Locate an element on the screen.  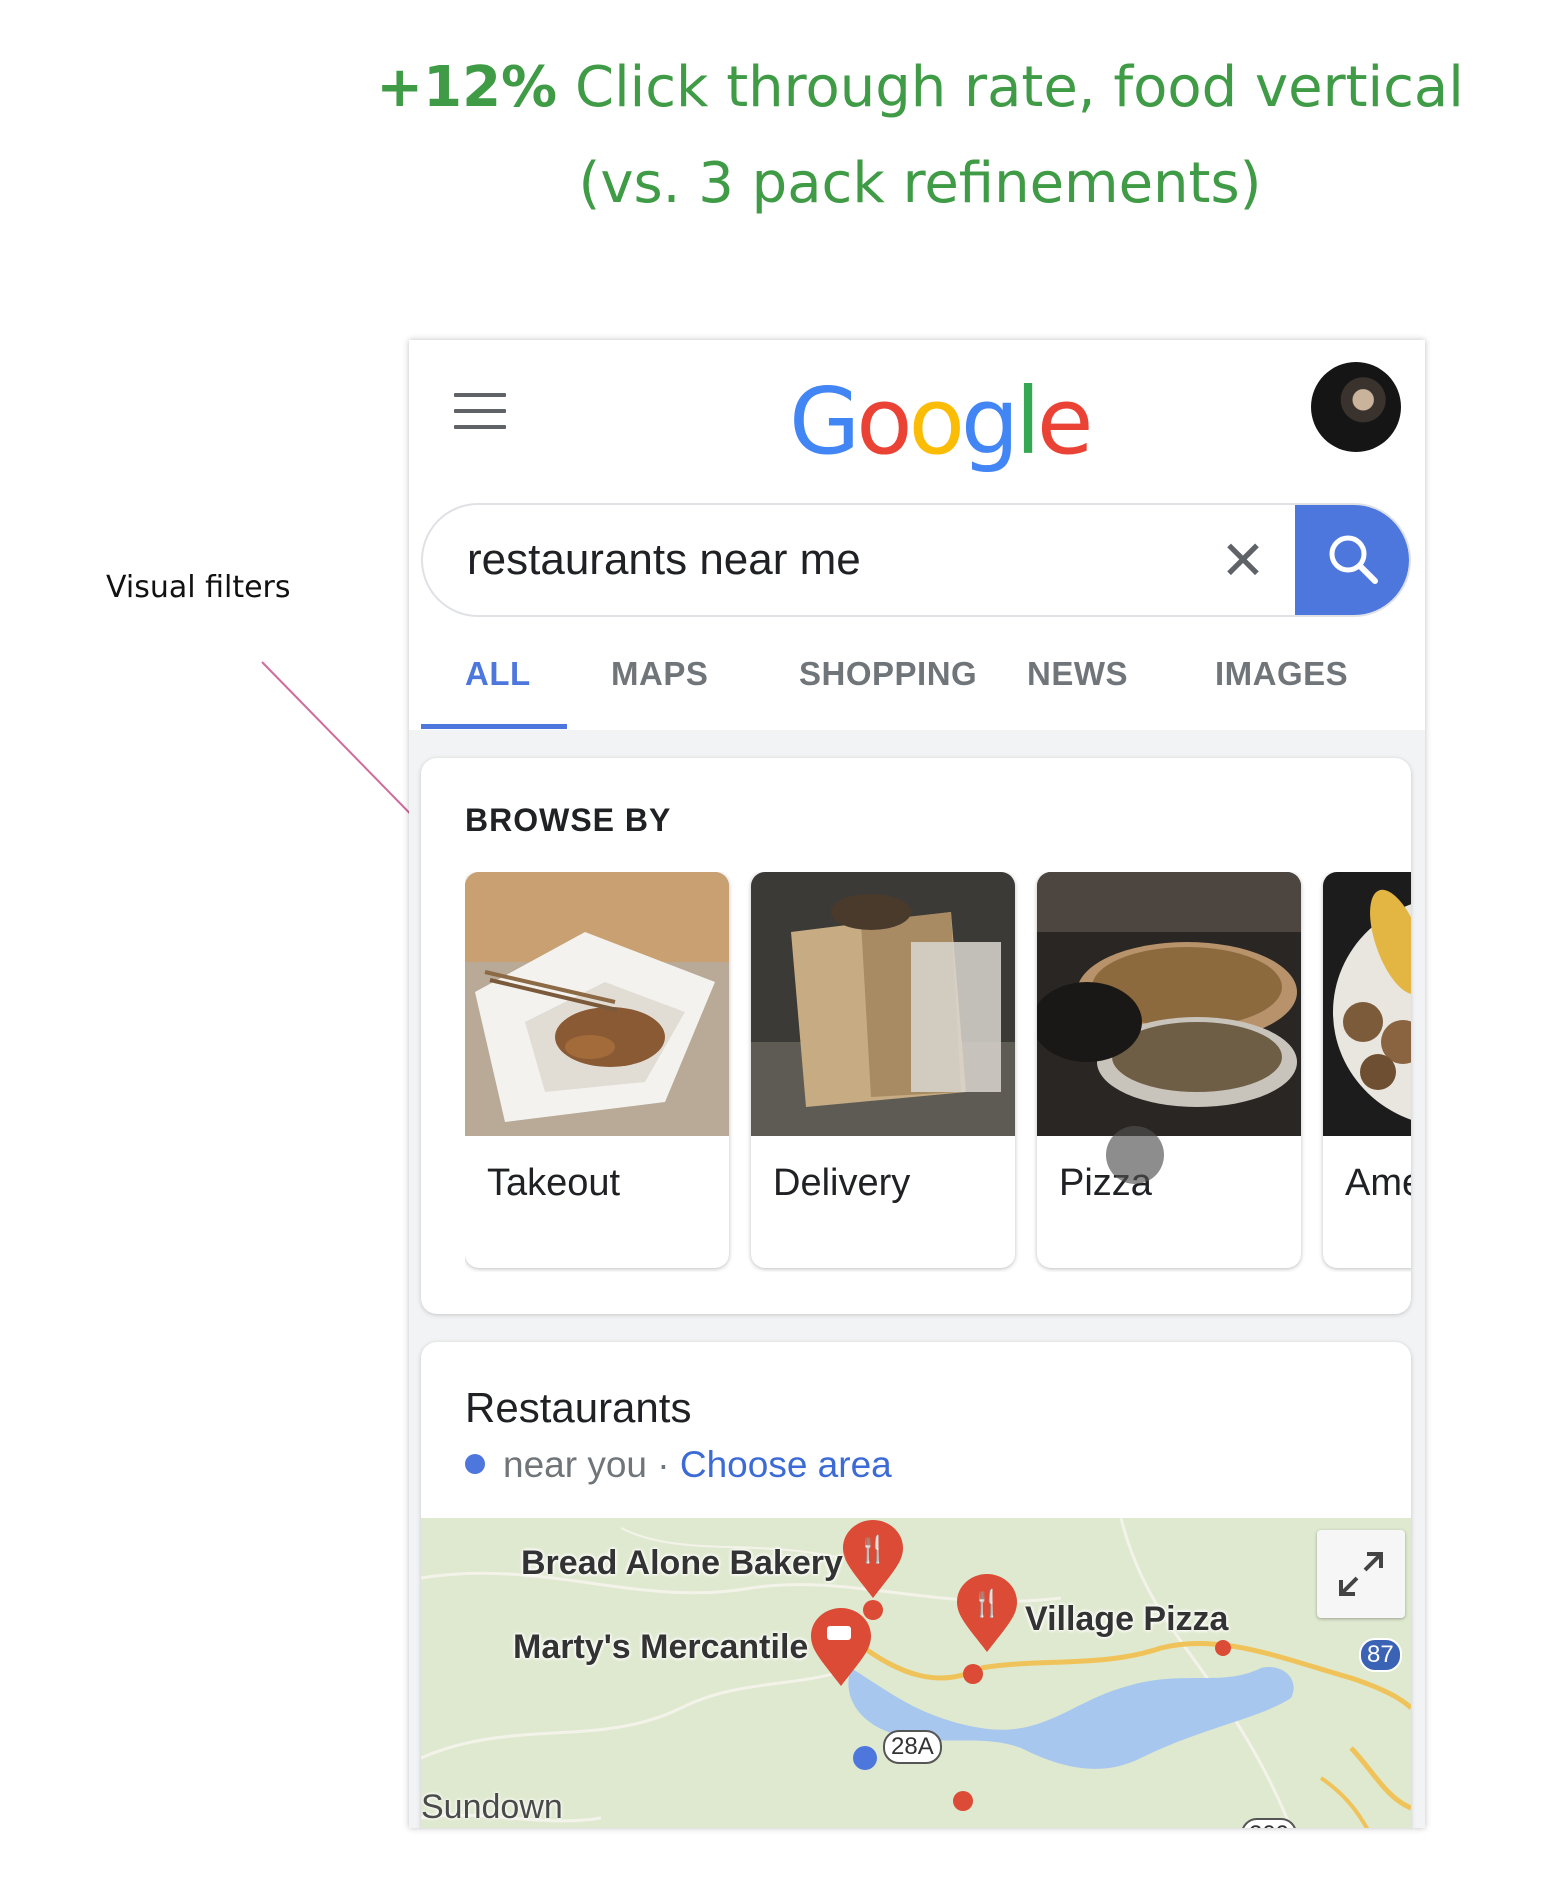
search-input: restaurants near me ✕ is located at coordinates (916, 560).